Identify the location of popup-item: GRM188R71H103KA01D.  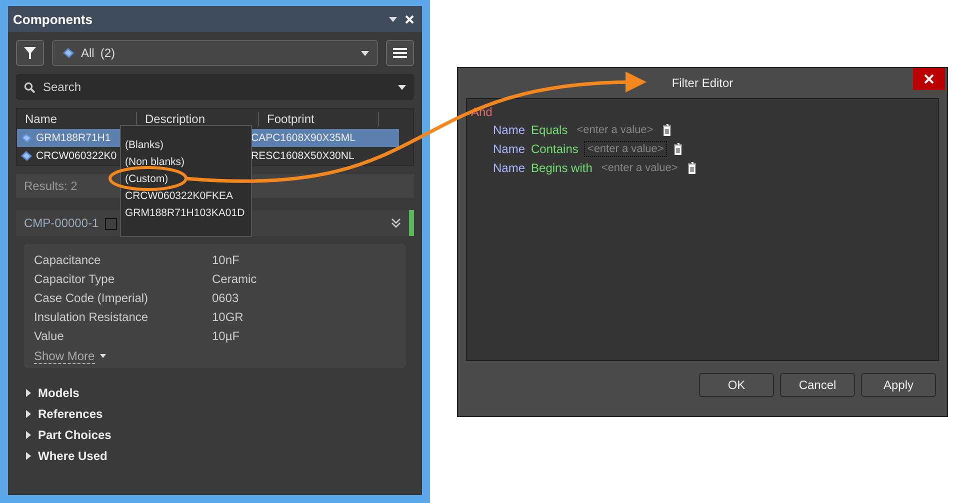
(185, 212).